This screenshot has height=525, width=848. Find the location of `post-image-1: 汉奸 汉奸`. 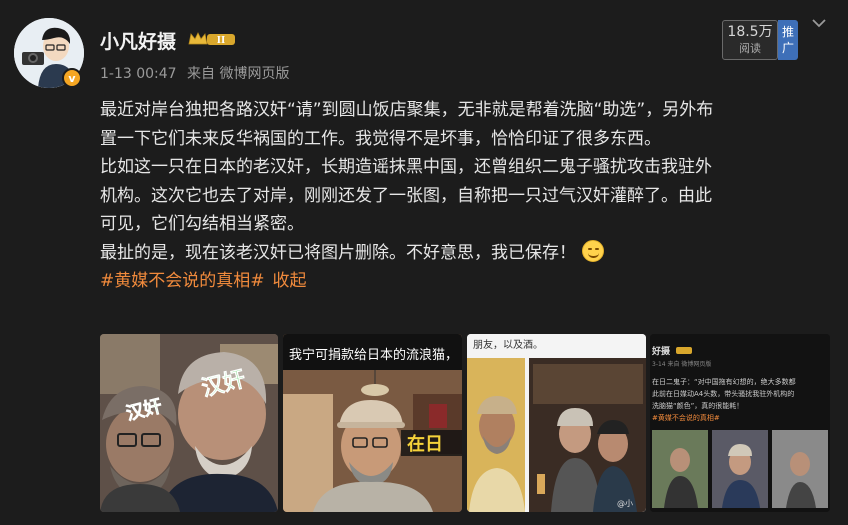

post-image-1: 汉奸 汉奸 is located at coordinates (189, 423).